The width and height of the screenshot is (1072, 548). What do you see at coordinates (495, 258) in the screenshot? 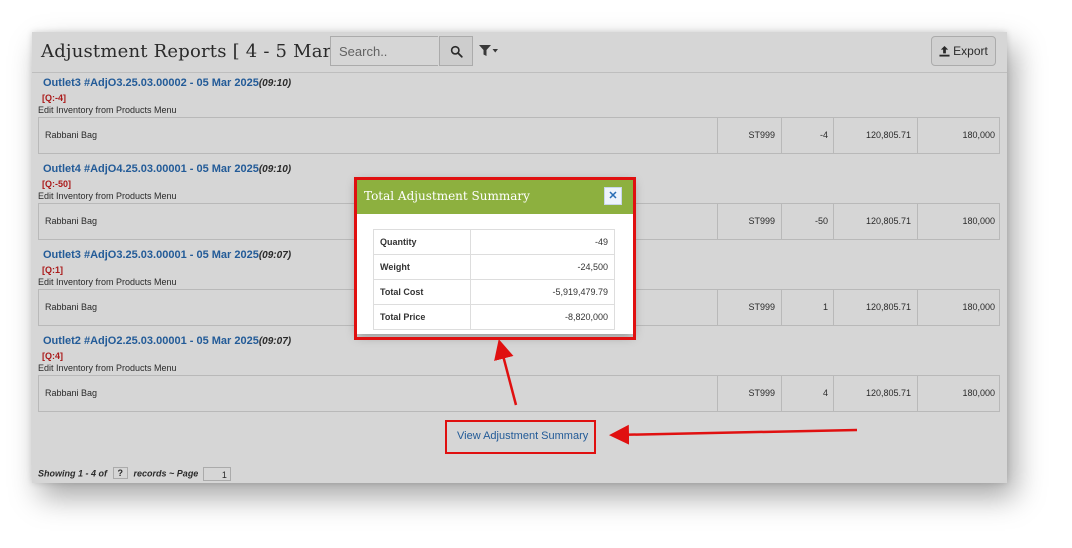
I see `annotation-box-modal` at bounding box center [495, 258].